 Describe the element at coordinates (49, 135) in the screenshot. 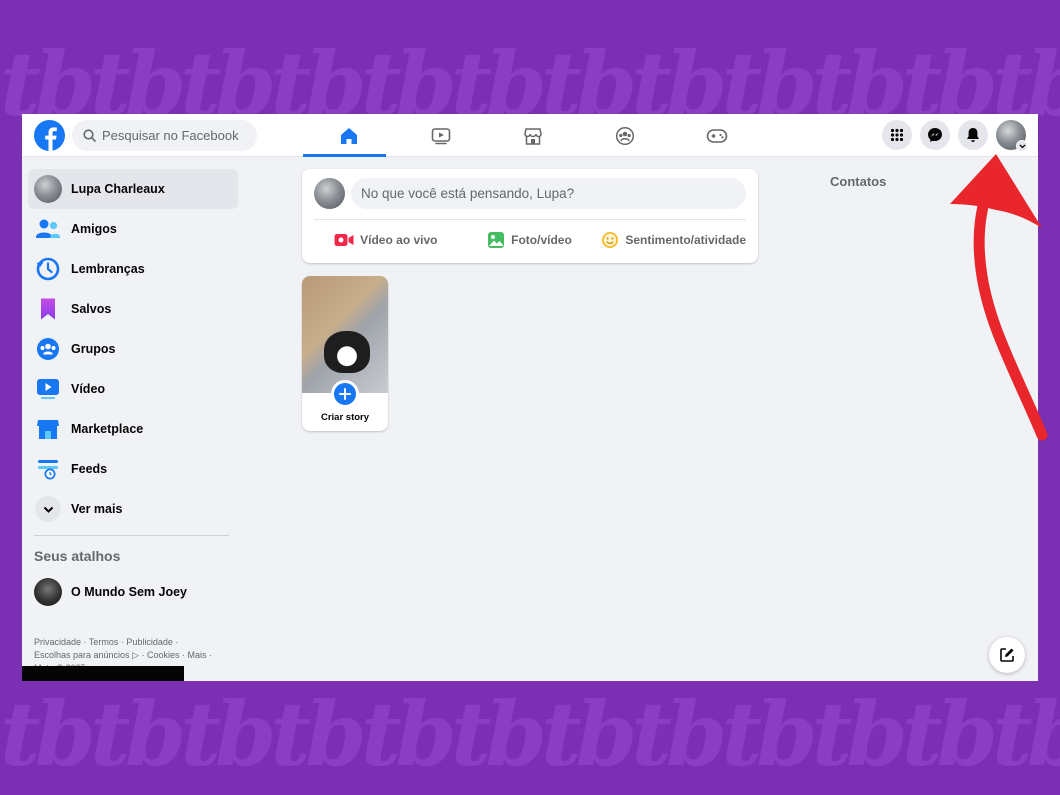

I see `facebook-logo` at that location.